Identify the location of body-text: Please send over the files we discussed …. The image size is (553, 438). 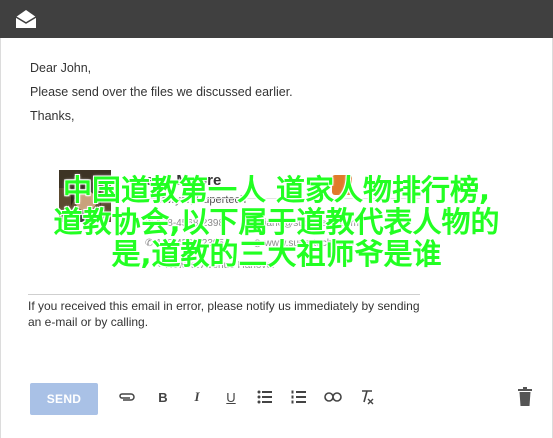
(161, 92).